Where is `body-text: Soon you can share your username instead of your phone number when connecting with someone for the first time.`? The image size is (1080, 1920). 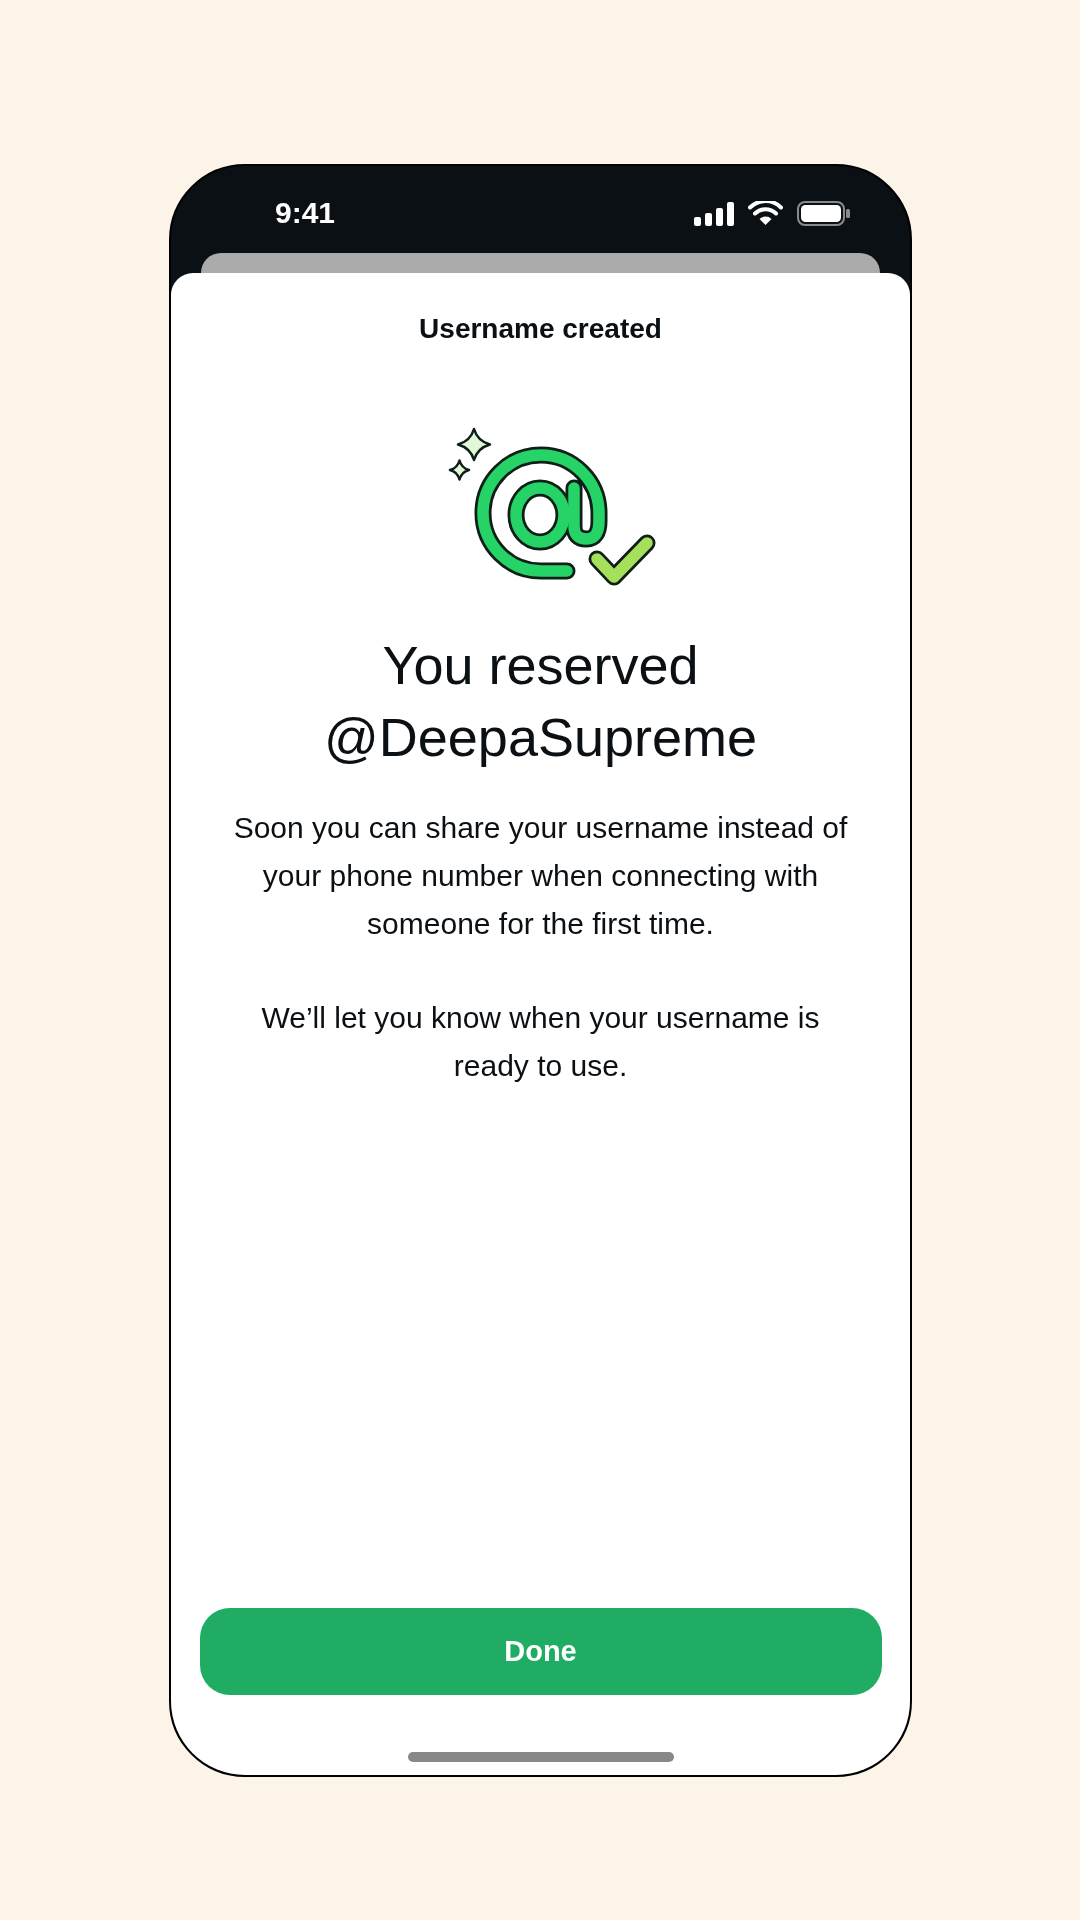
body-text: Soon you can share your username instead of your phone number when connecting with someone for the first time. is located at coordinates (540, 876).